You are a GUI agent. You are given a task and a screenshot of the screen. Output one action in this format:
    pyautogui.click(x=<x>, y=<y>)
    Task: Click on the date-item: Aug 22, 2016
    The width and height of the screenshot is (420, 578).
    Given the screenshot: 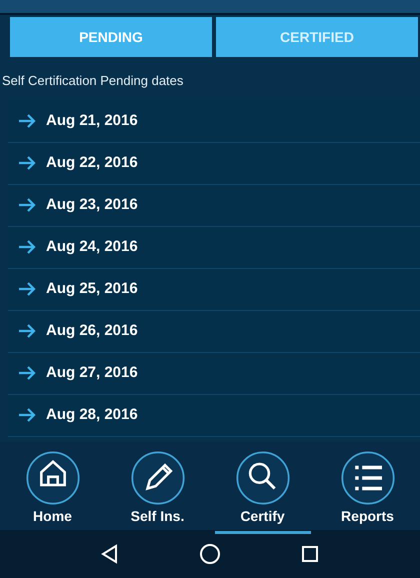 What is the action you would take?
    pyautogui.click(x=92, y=163)
    